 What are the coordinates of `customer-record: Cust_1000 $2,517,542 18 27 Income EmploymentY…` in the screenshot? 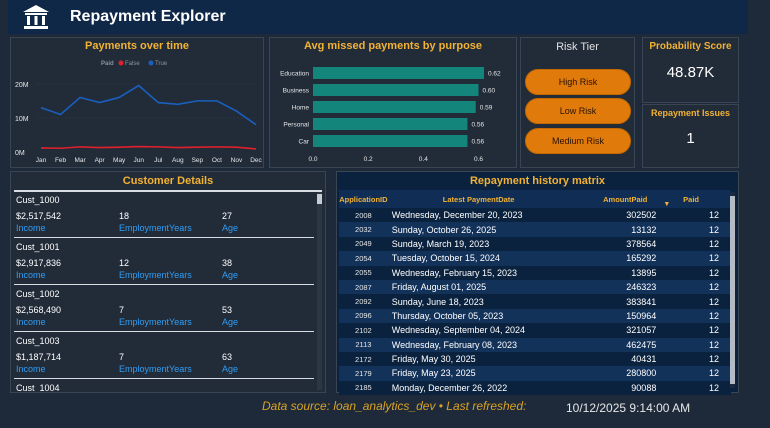 It's located at (164, 215).